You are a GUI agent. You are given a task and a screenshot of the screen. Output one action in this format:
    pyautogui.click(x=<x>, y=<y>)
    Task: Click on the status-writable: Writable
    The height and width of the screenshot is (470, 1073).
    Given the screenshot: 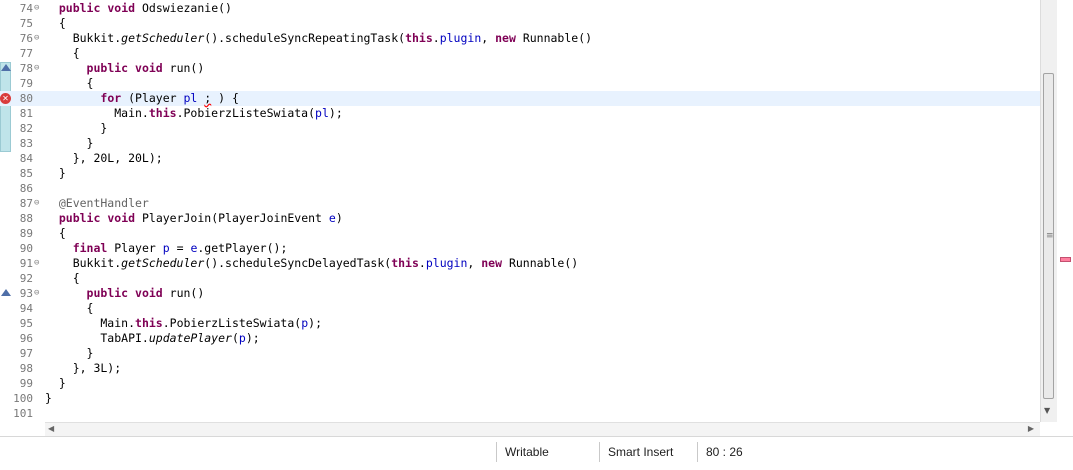 What is the action you would take?
    pyautogui.click(x=547, y=452)
    